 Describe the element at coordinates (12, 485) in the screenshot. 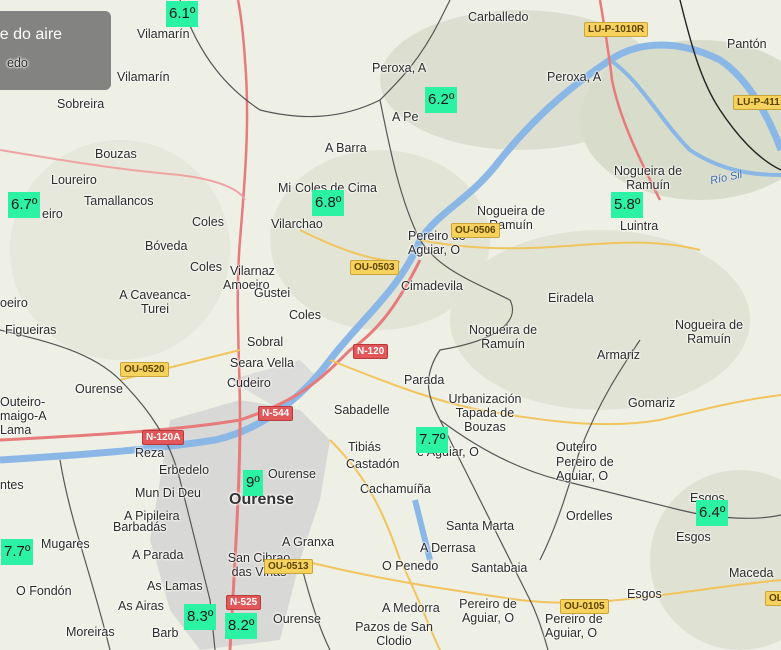

I see `place-ntes: ntes` at that location.